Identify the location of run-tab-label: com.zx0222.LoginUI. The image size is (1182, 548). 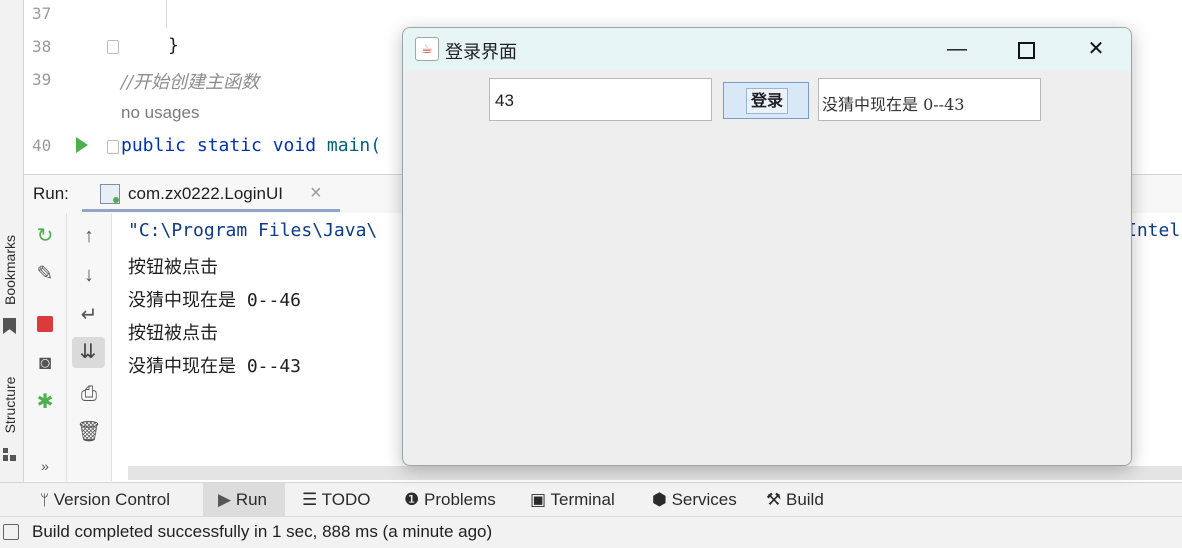
(205, 194).